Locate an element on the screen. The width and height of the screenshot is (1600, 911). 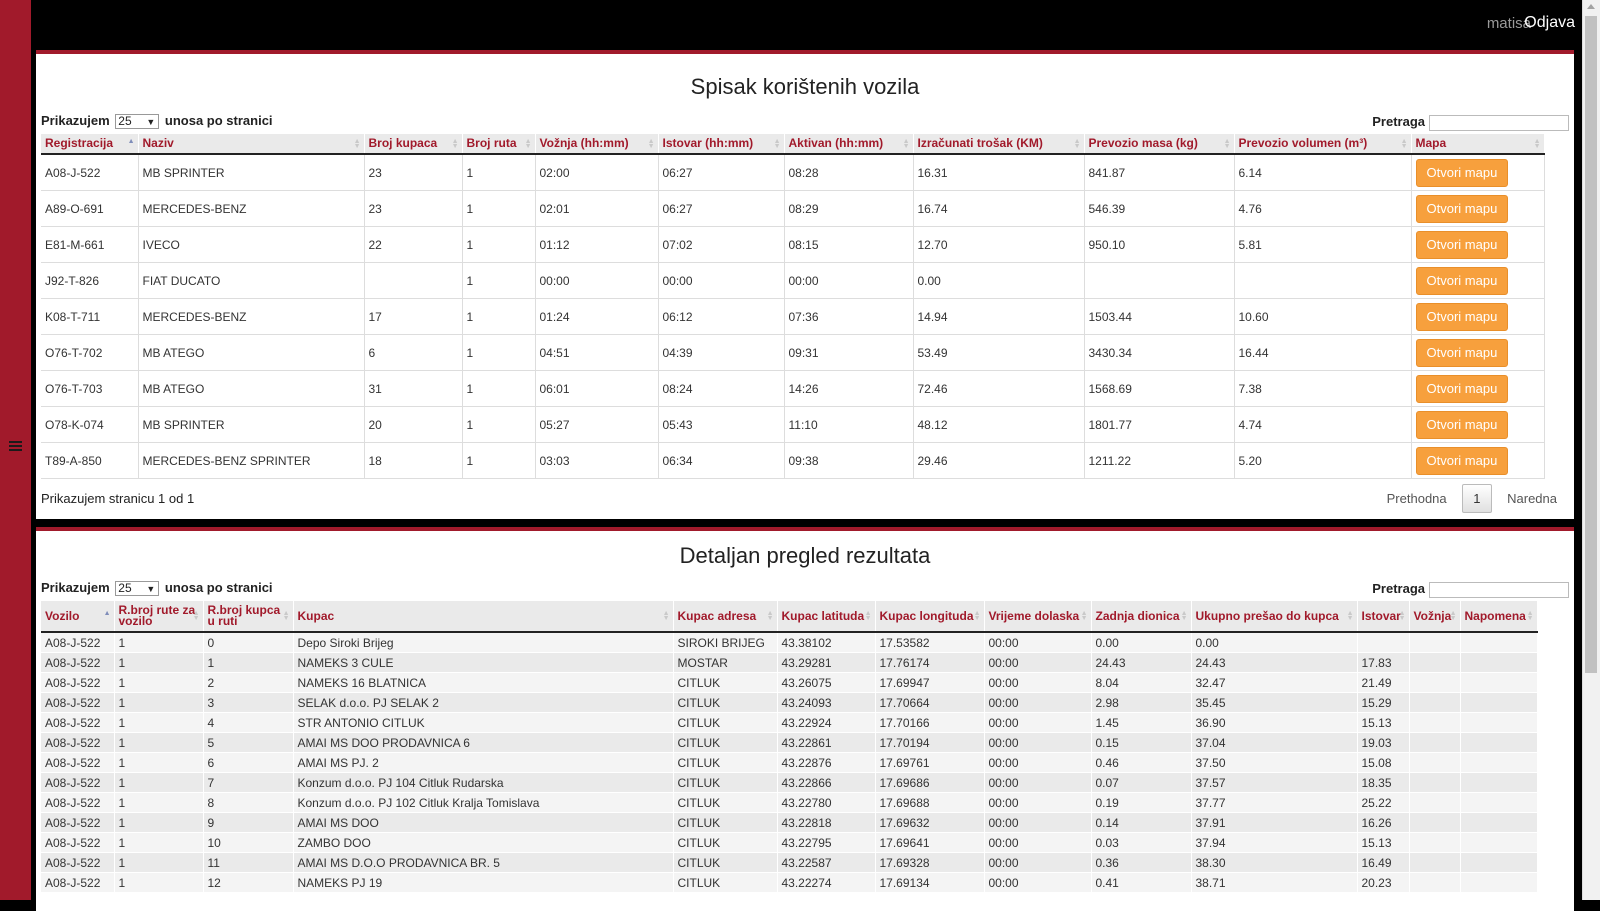
details-header-napomena: Napomena ▲ ▼ is located at coordinates (1499, 617).